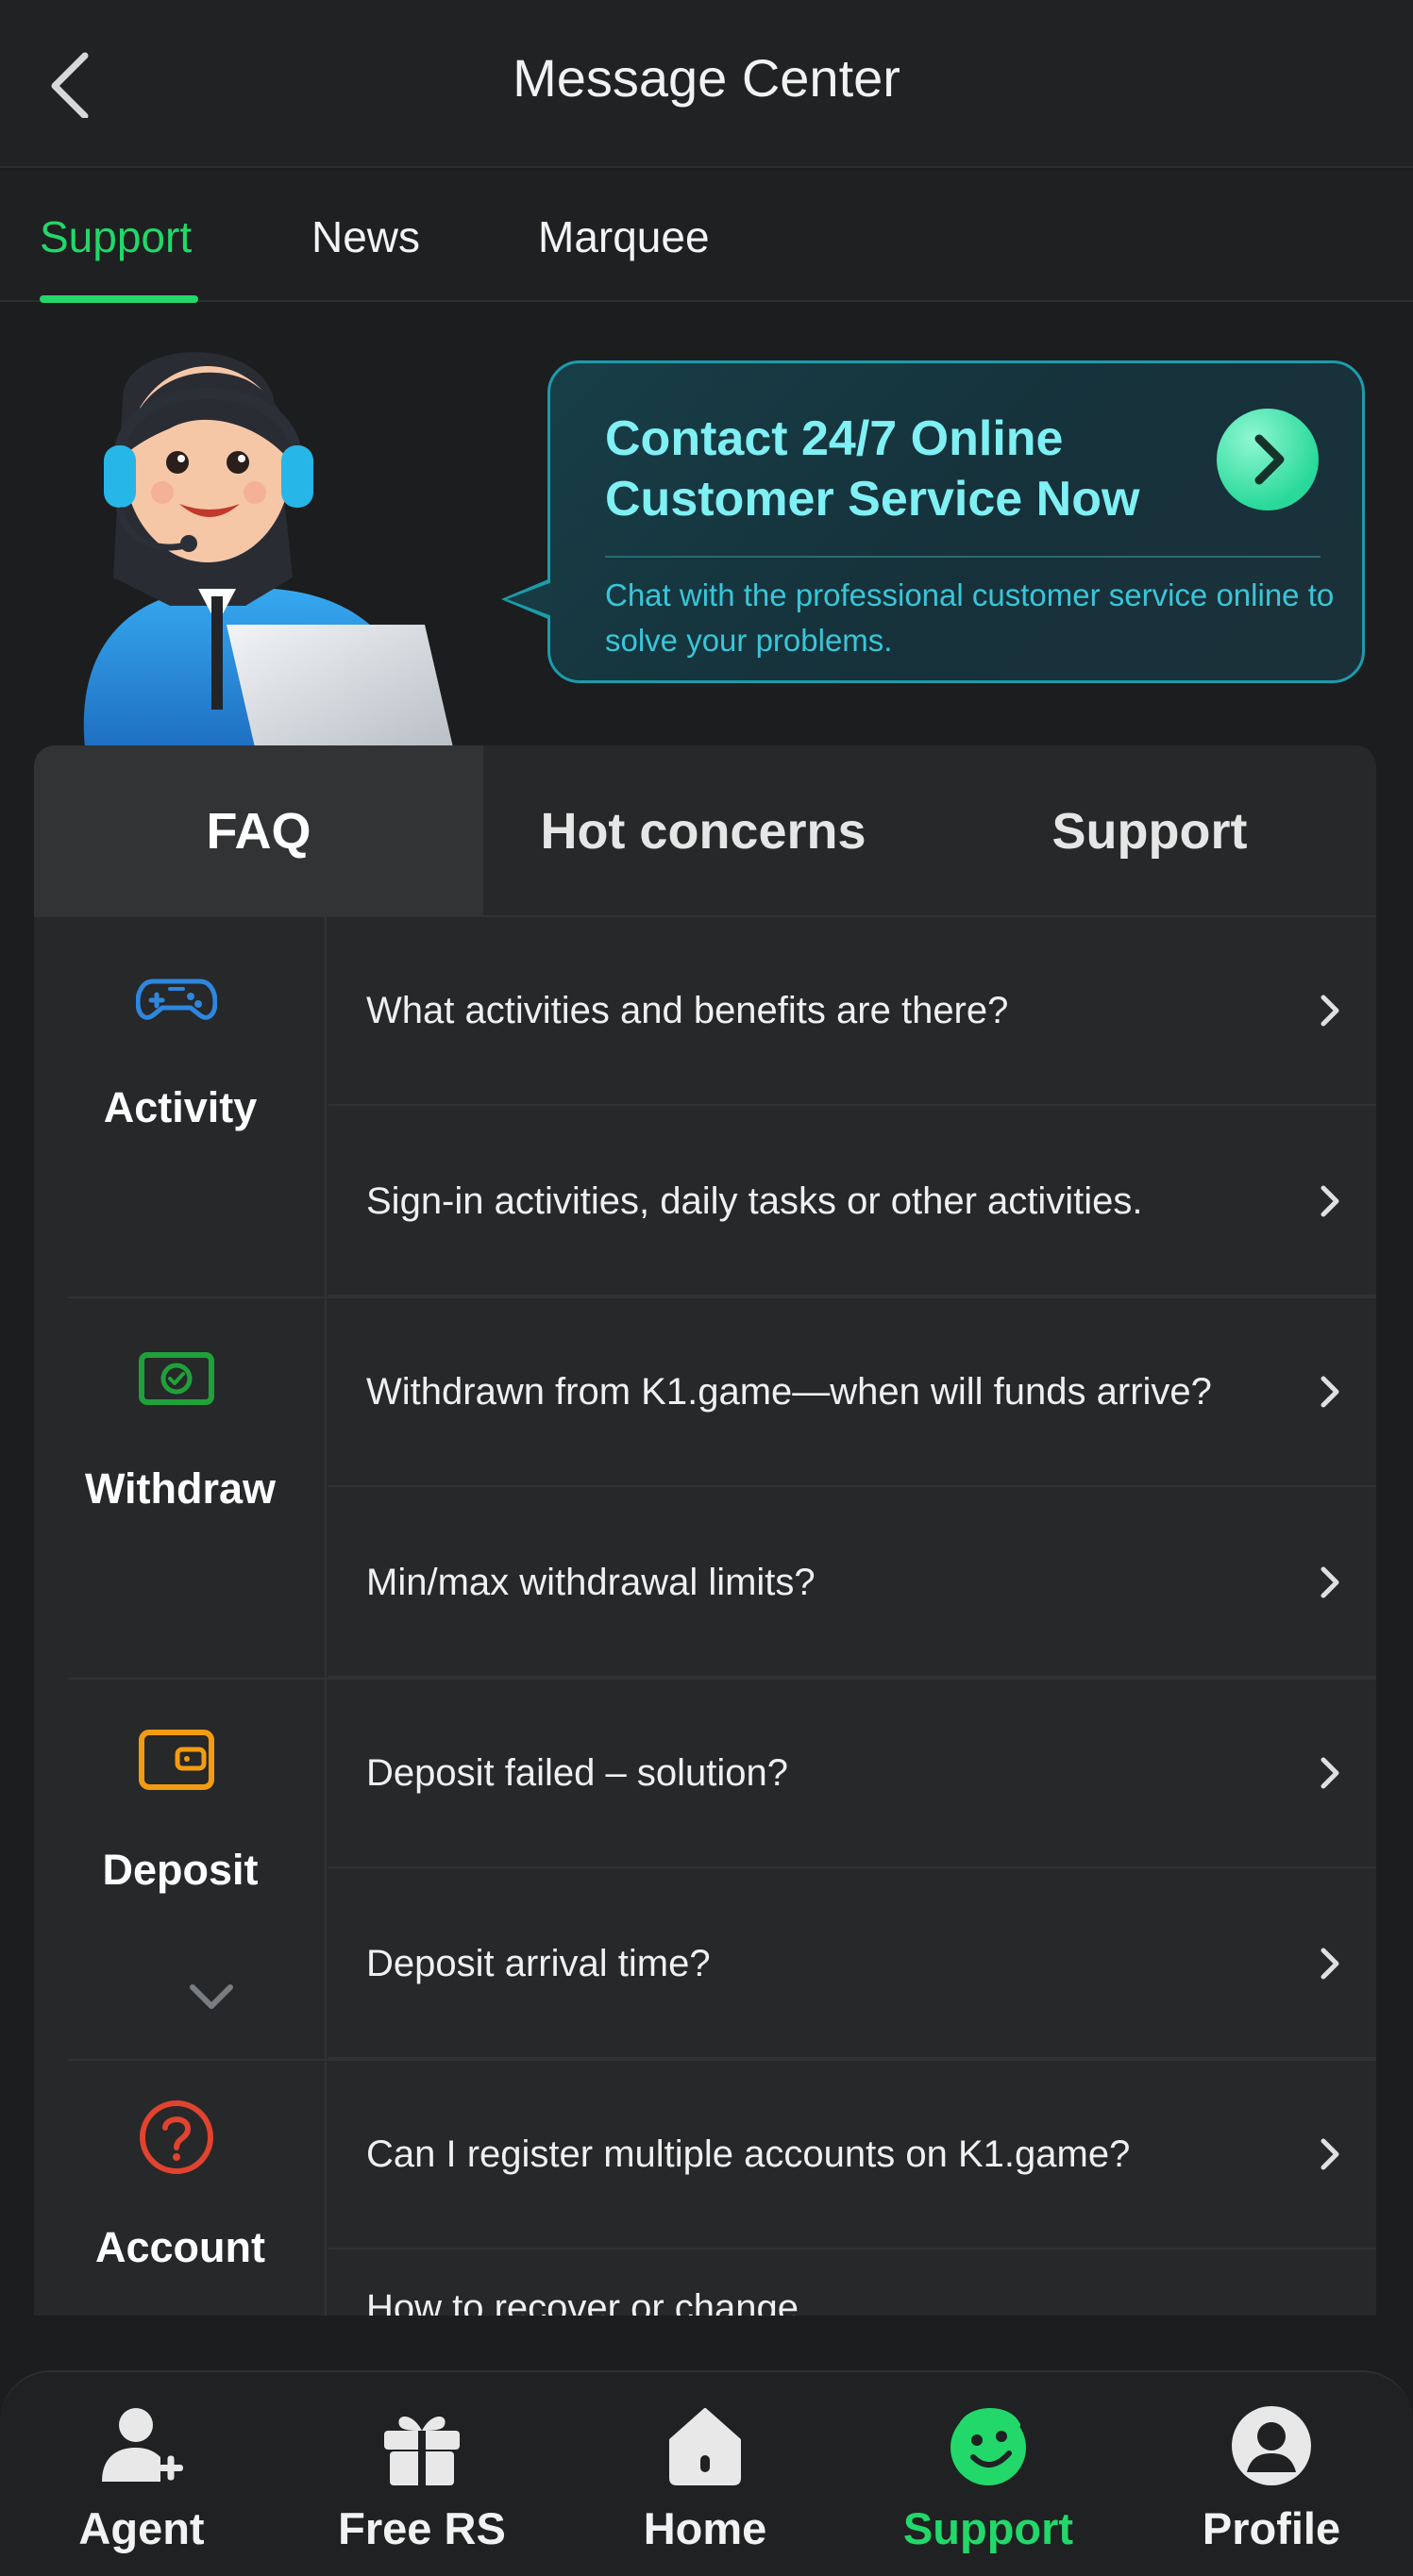 The image size is (1413, 2576). Describe the element at coordinates (538, 1963) in the screenshot. I see `question-text: Deposit arrival time?` at that location.